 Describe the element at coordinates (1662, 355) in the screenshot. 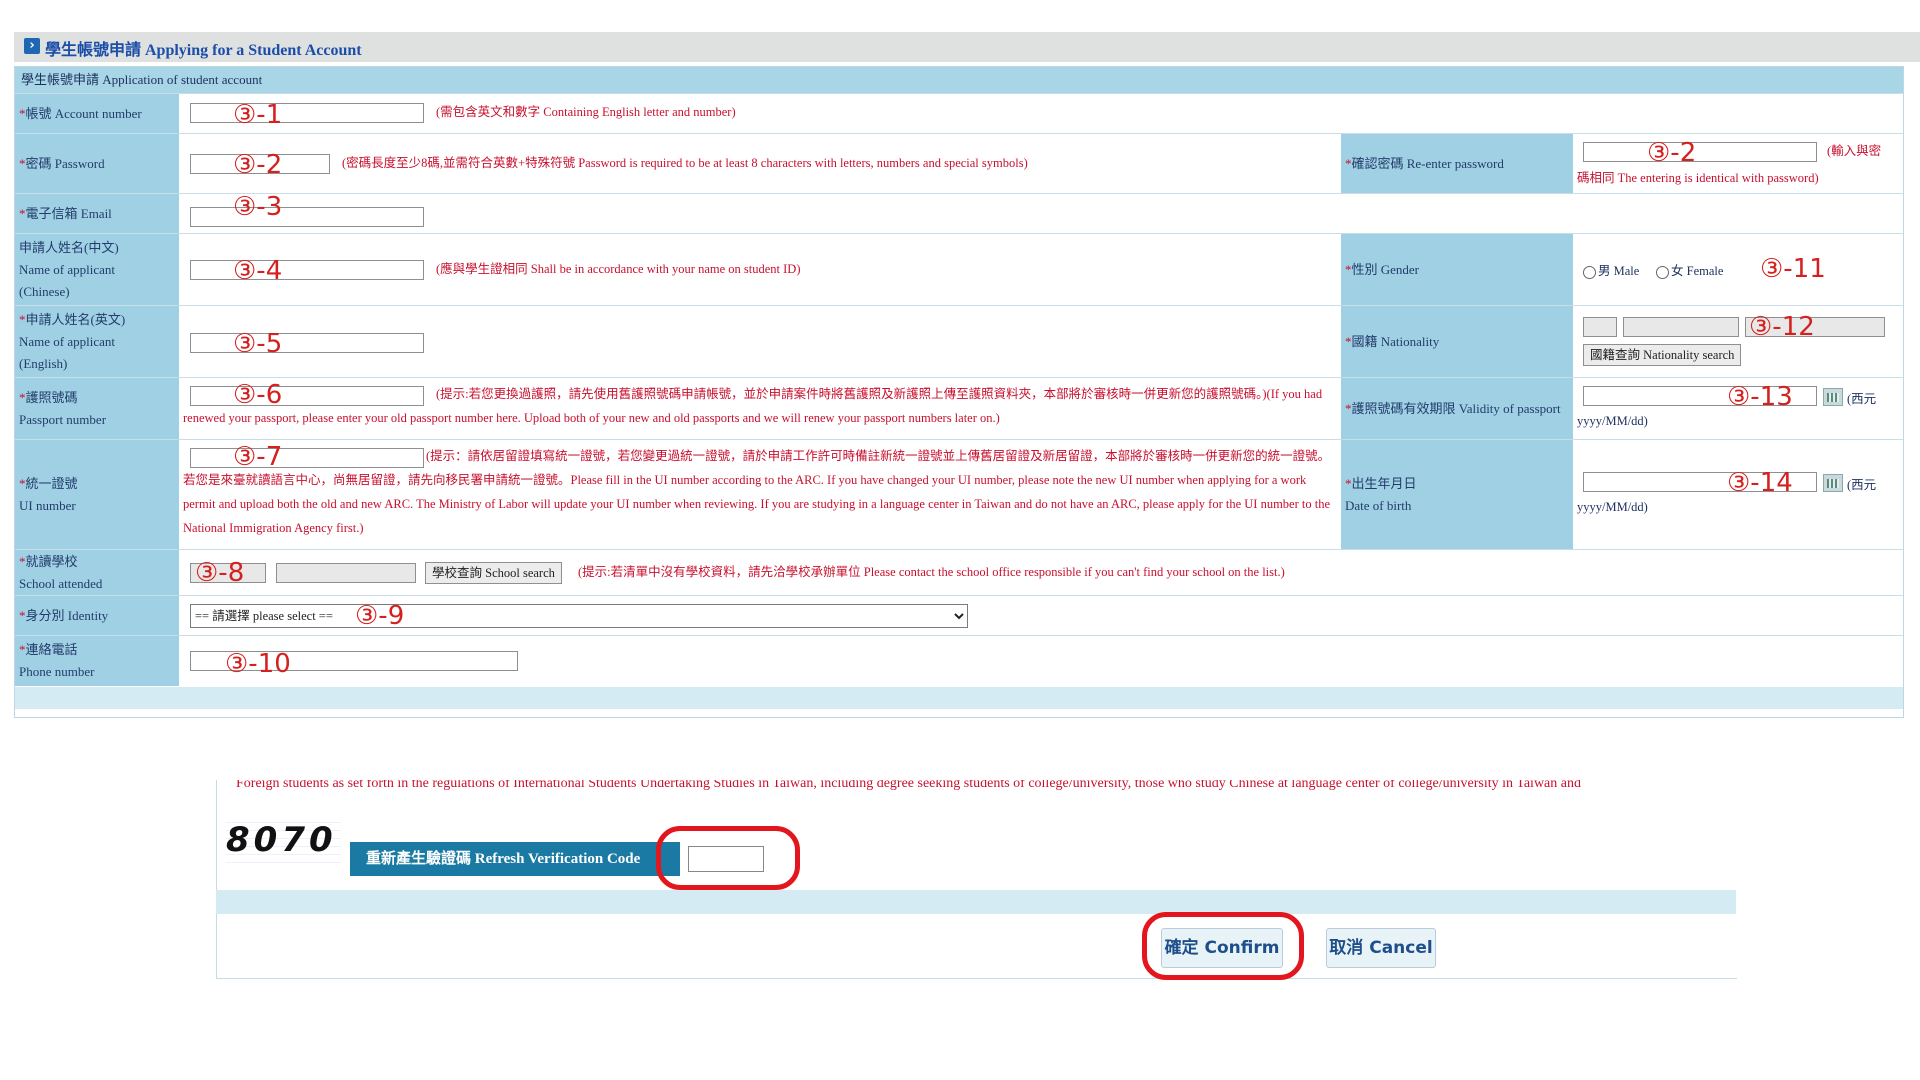

I see `nationality-search-button: 國籍查詢 Nationality search` at that location.